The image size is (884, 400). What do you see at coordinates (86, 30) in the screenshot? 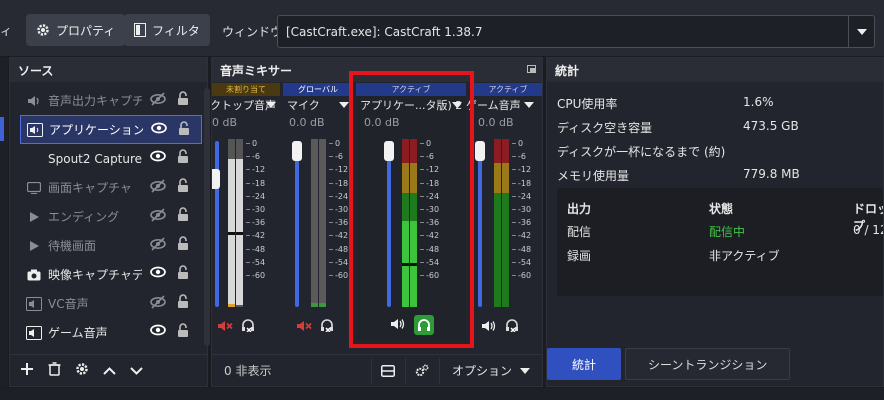
I see `properties-label: プロパティ` at bounding box center [86, 30].